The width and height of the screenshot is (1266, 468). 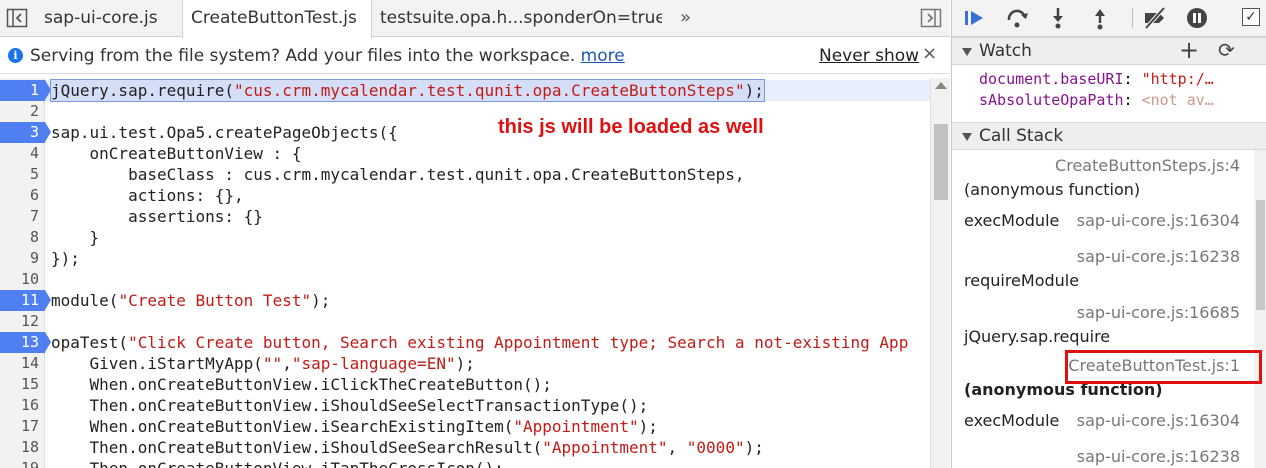 What do you see at coordinates (466, 216) in the screenshot?
I see `code-line: 7 assertions: {}` at bounding box center [466, 216].